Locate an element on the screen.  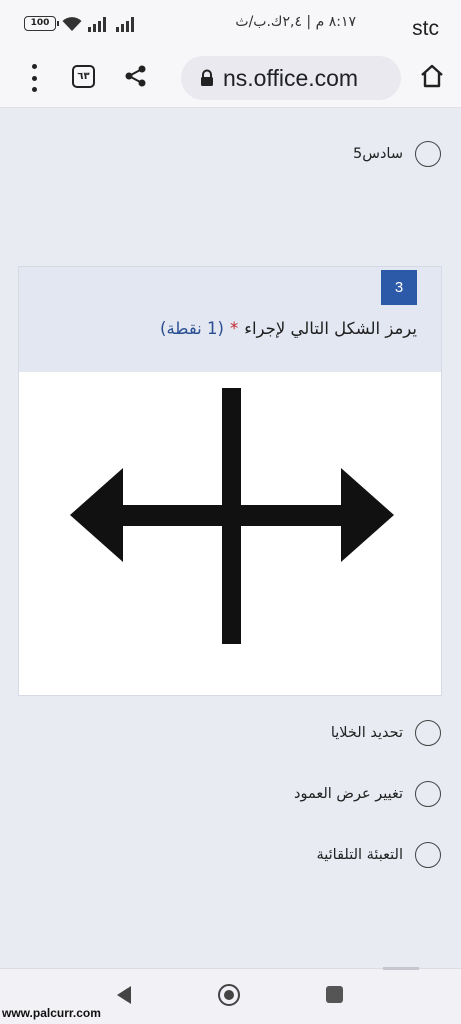
question-points: (1 نقطة) is located at coordinates (192, 328).